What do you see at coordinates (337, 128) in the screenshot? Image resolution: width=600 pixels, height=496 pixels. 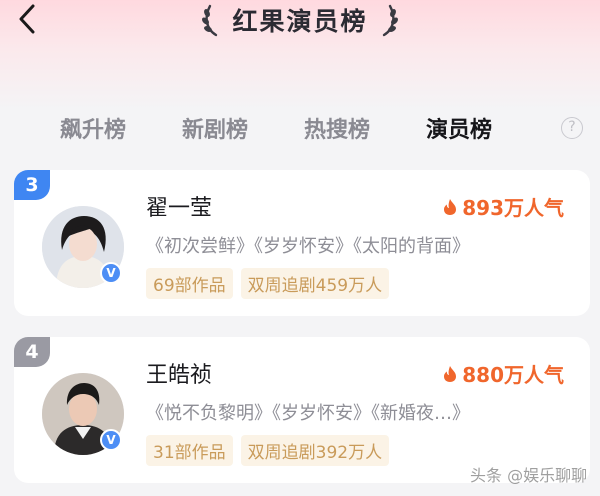 I see `tab-hot-search: 热搜榜` at bounding box center [337, 128].